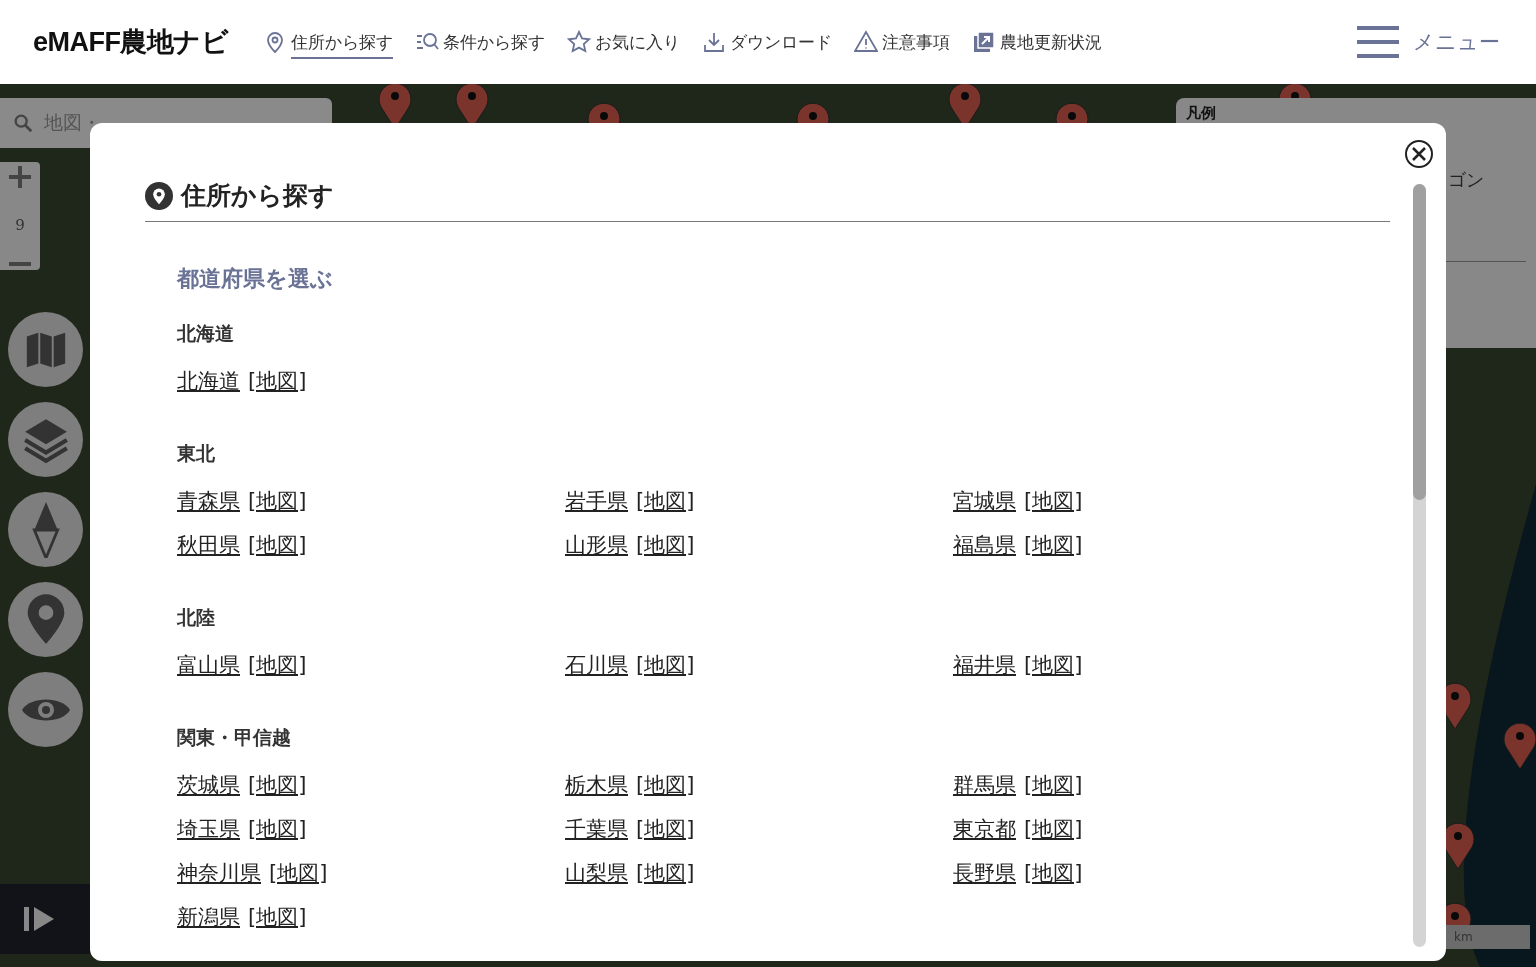  I want to click on download-icon, so click(713, 42).